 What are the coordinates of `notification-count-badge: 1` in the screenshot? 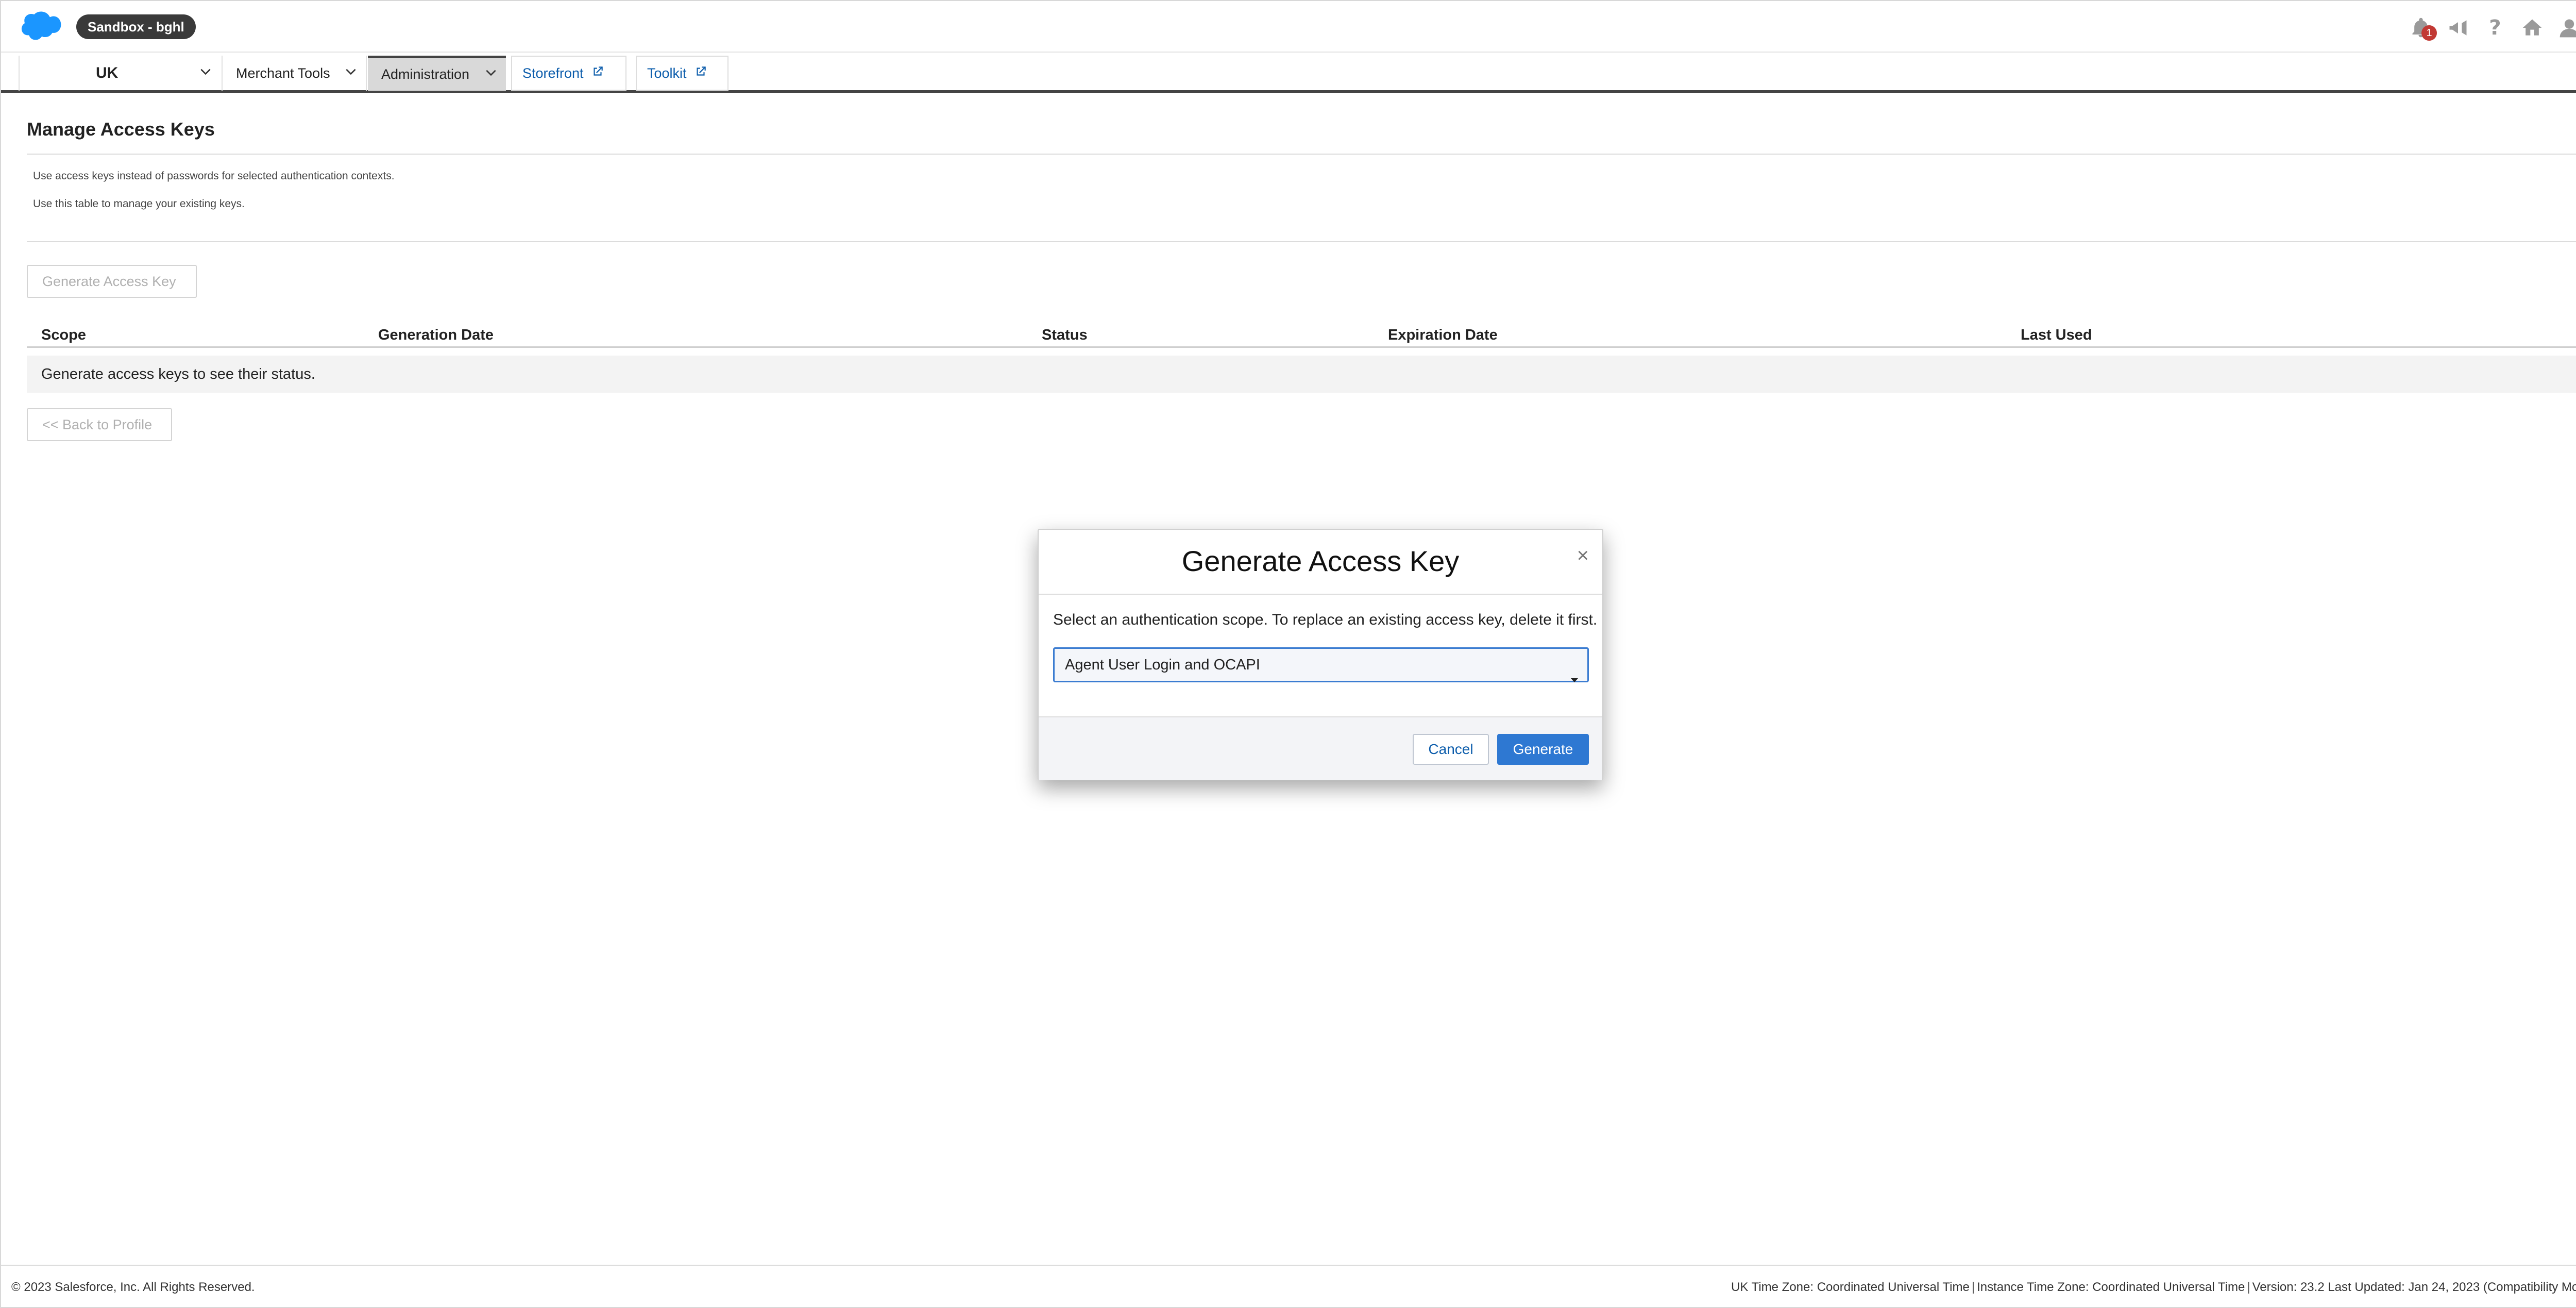 It's located at (2429, 33).